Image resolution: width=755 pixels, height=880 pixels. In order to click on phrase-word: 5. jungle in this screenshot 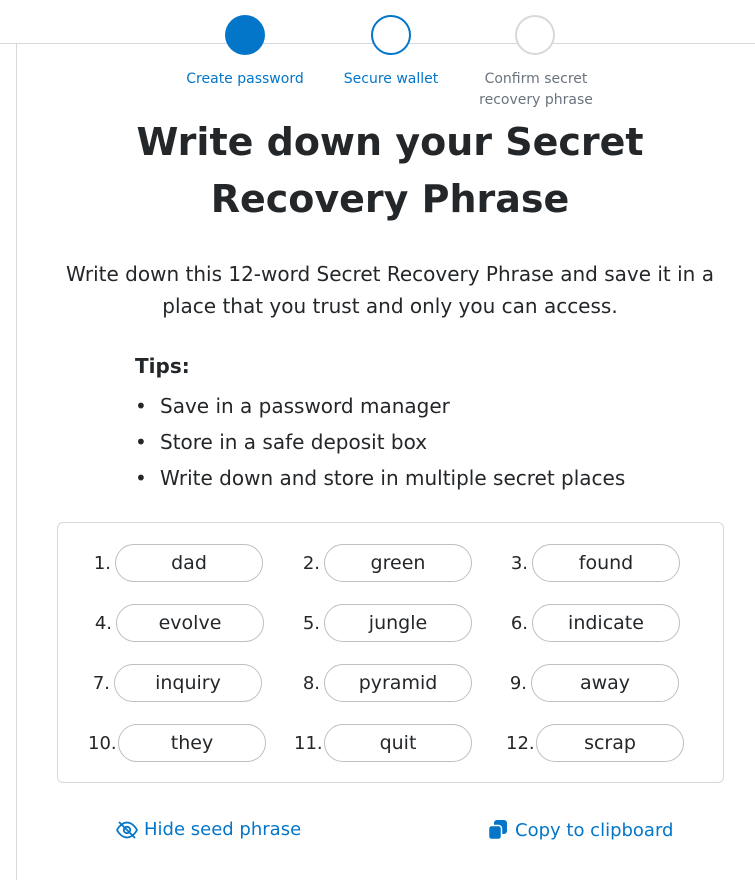, I will do `click(383, 623)`.